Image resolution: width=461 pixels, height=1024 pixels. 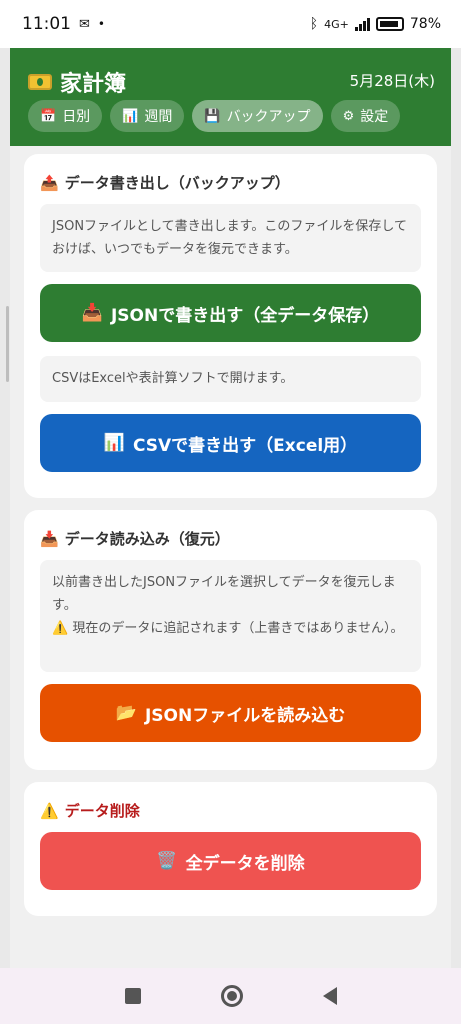 What do you see at coordinates (132, 996) in the screenshot?
I see `recent-apps-icon` at bounding box center [132, 996].